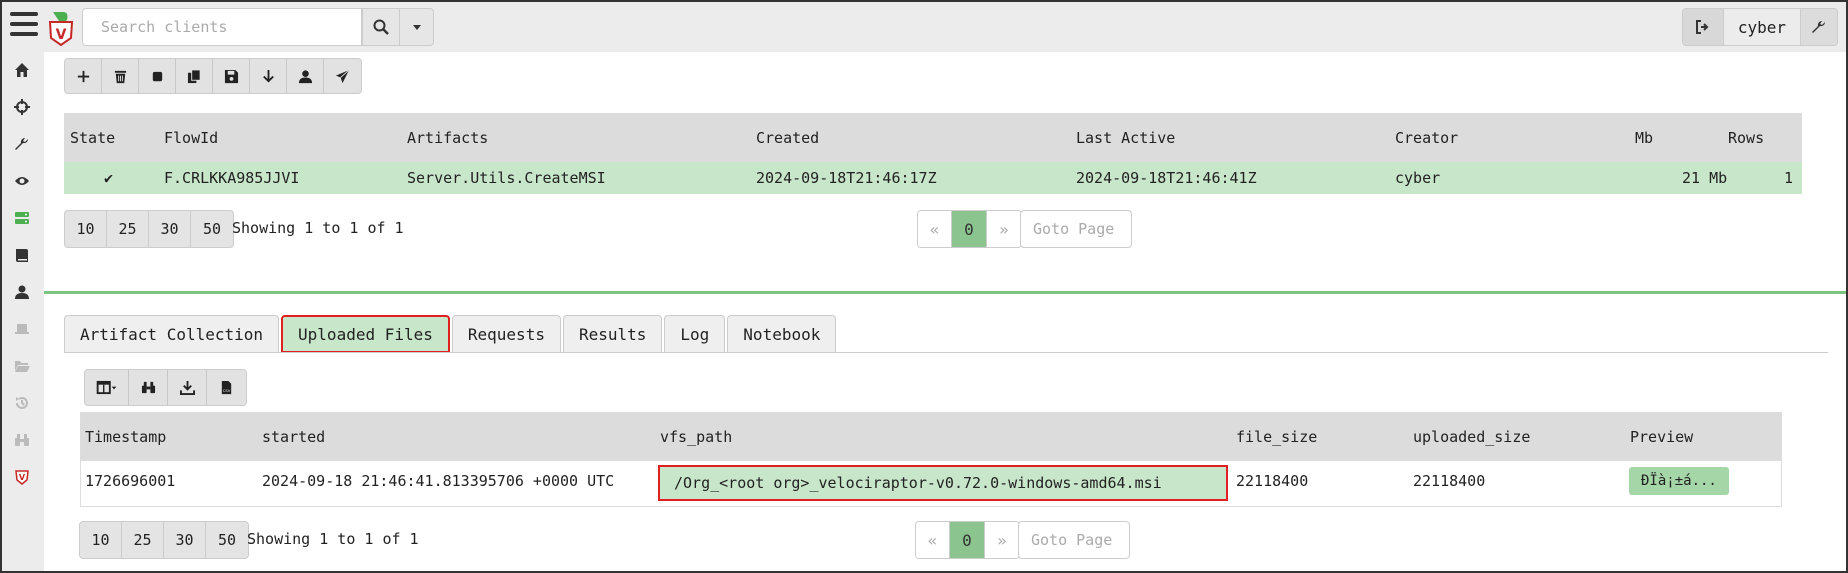 The width and height of the screenshot is (1848, 573). Describe the element at coordinates (125, 437) in the screenshot. I see `column-header: Timestamp` at that location.